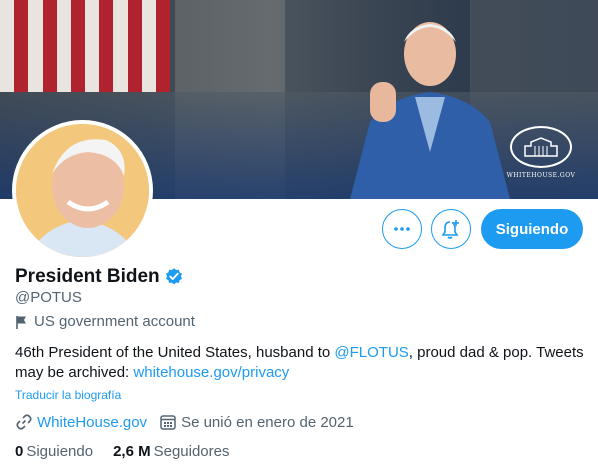 This screenshot has height=465, width=598. I want to click on followers-stat: 2,6 M Seguidores, so click(171, 451).